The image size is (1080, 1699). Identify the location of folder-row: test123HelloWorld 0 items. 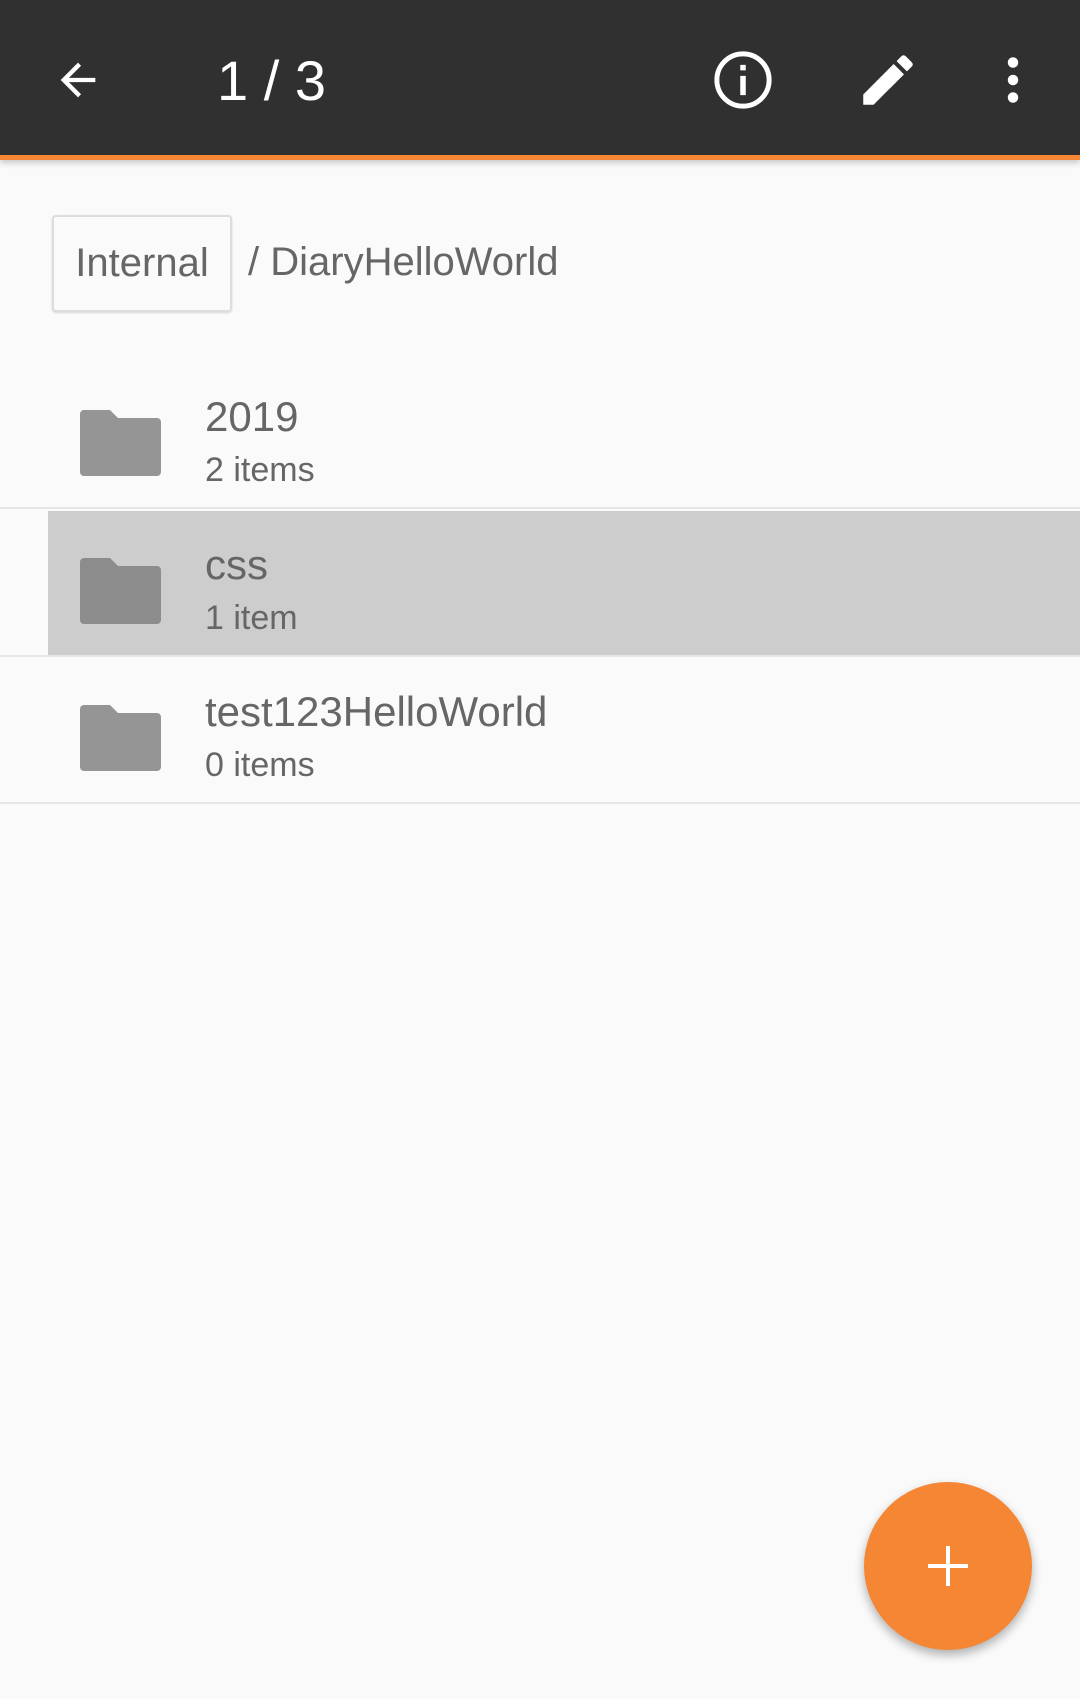
(540, 731).